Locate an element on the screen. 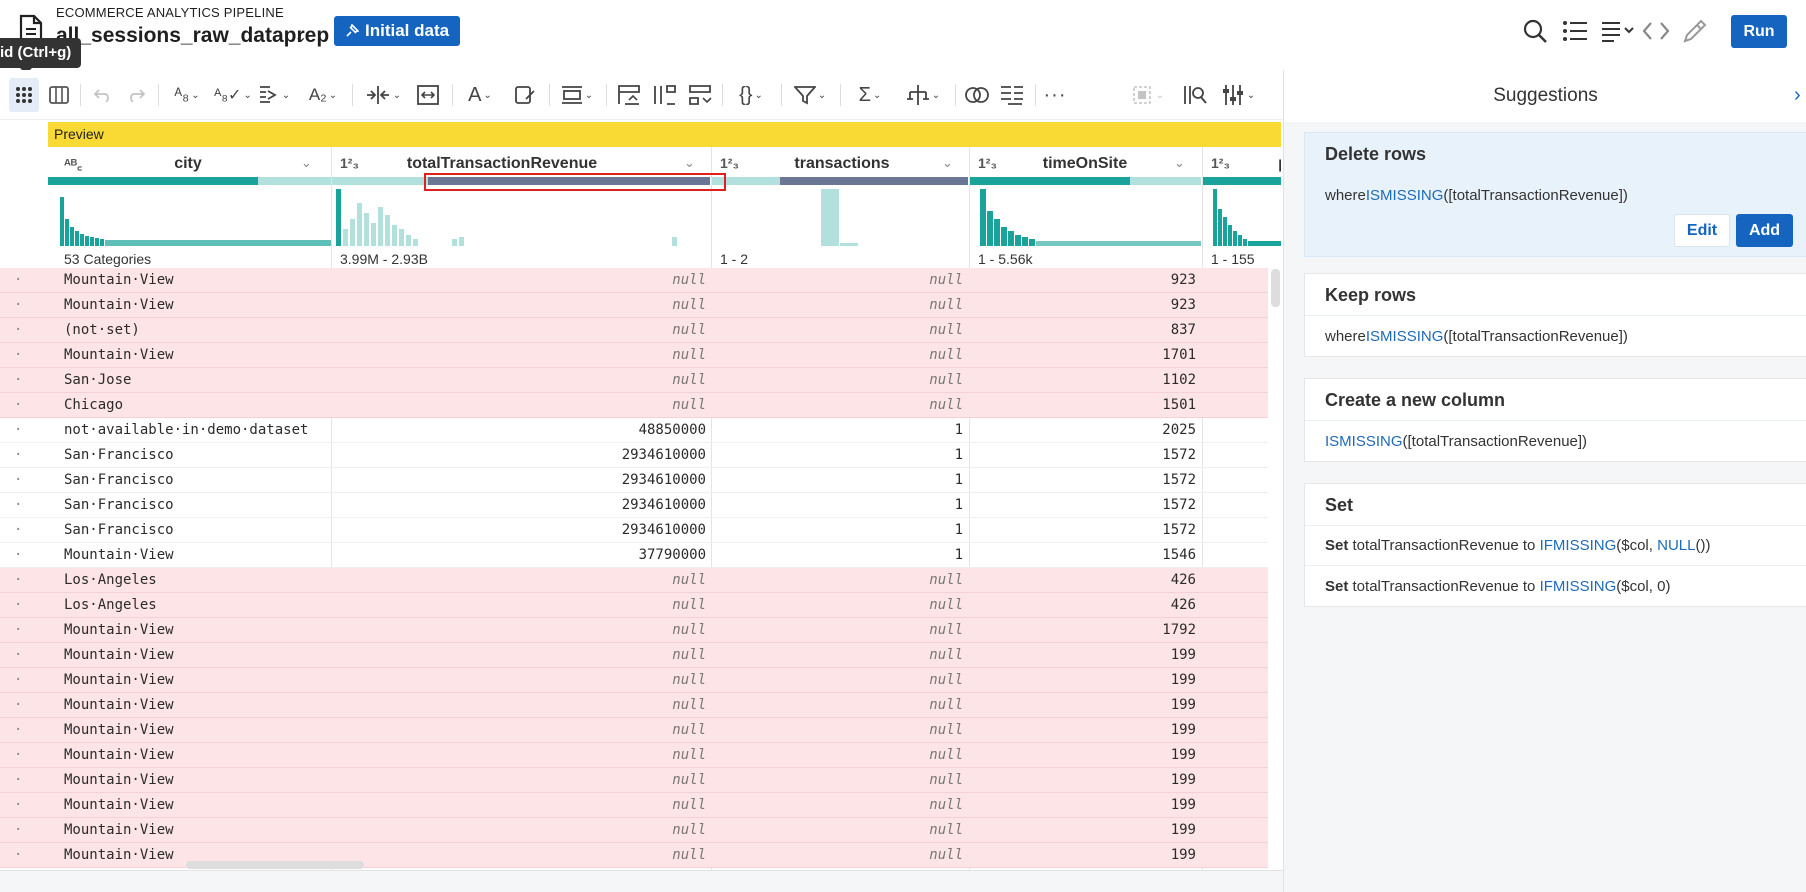 The image size is (1806, 892). unpivot-icon is located at coordinates (665, 95).